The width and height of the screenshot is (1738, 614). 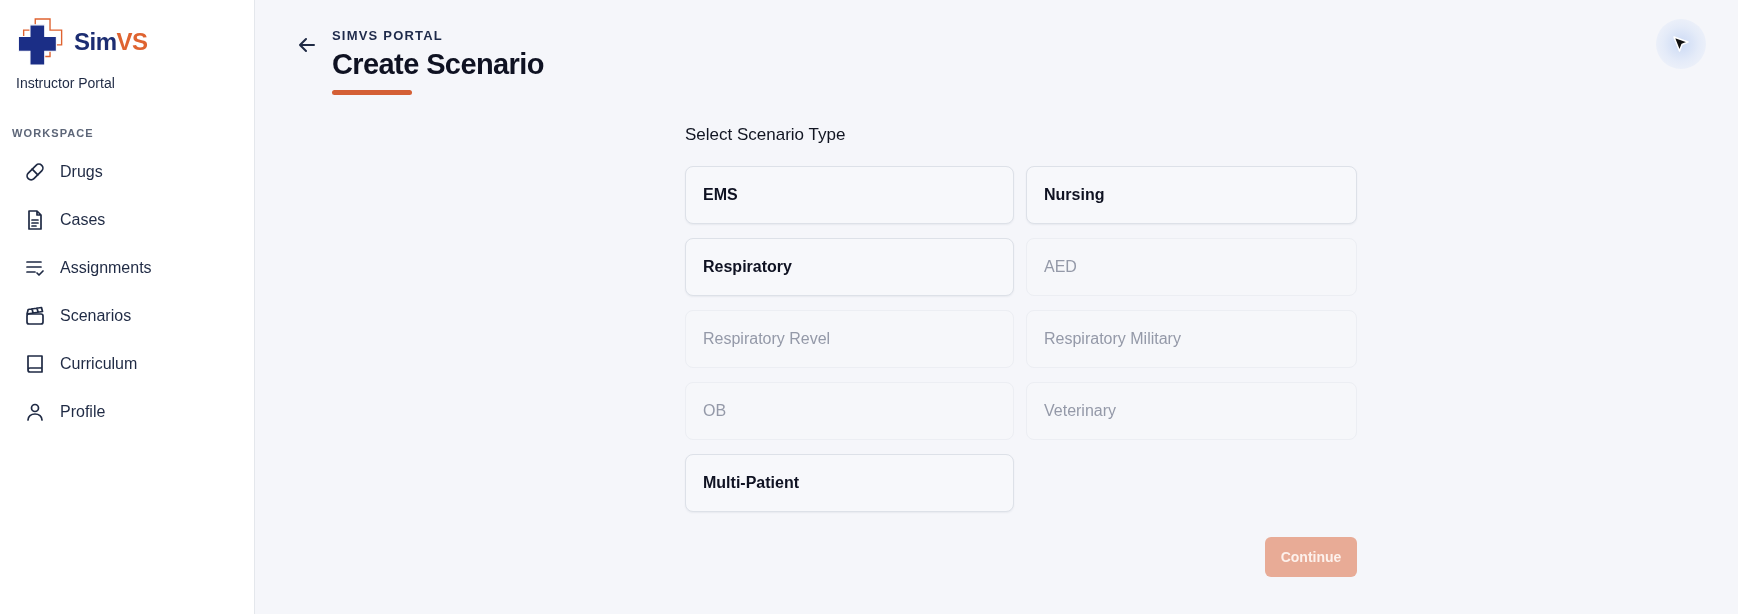 What do you see at coordinates (35, 316) in the screenshot?
I see `clapperboard-icon` at bounding box center [35, 316].